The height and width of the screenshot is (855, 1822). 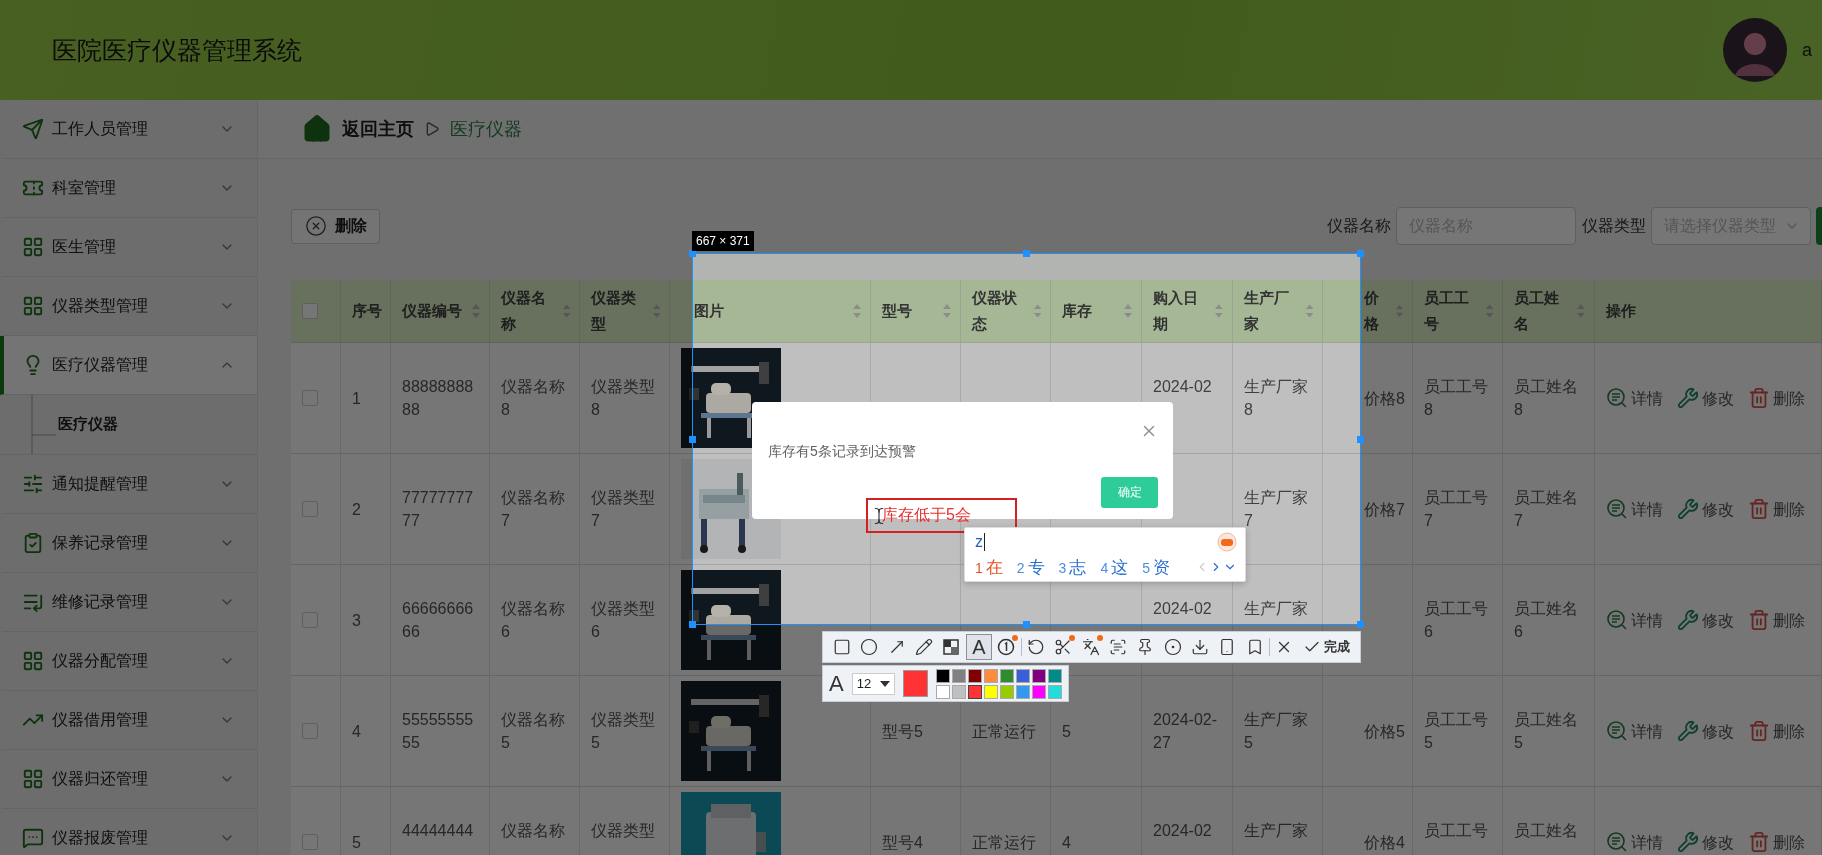 What do you see at coordinates (1114, 567) in the screenshot?
I see `ime-candidate: 4 这` at bounding box center [1114, 567].